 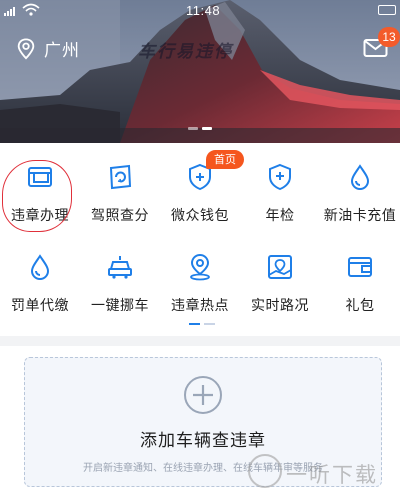 What do you see at coordinates (40, 267) in the screenshot?
I see `fine-drop-icon` at bounding box center [40, 267].